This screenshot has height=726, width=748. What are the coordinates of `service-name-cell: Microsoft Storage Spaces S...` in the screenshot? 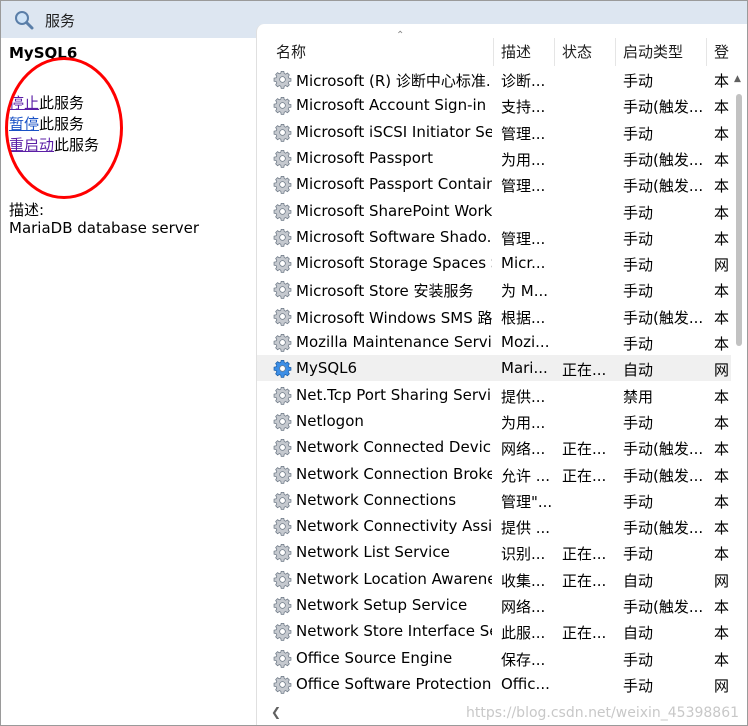 It's located at (394, 263).